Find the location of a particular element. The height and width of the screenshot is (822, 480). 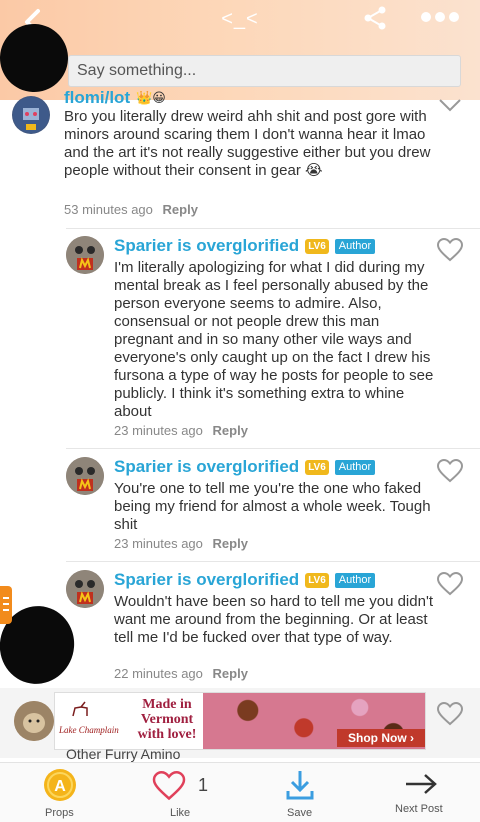

page-title: <_< is located at coordinates (240, 19).